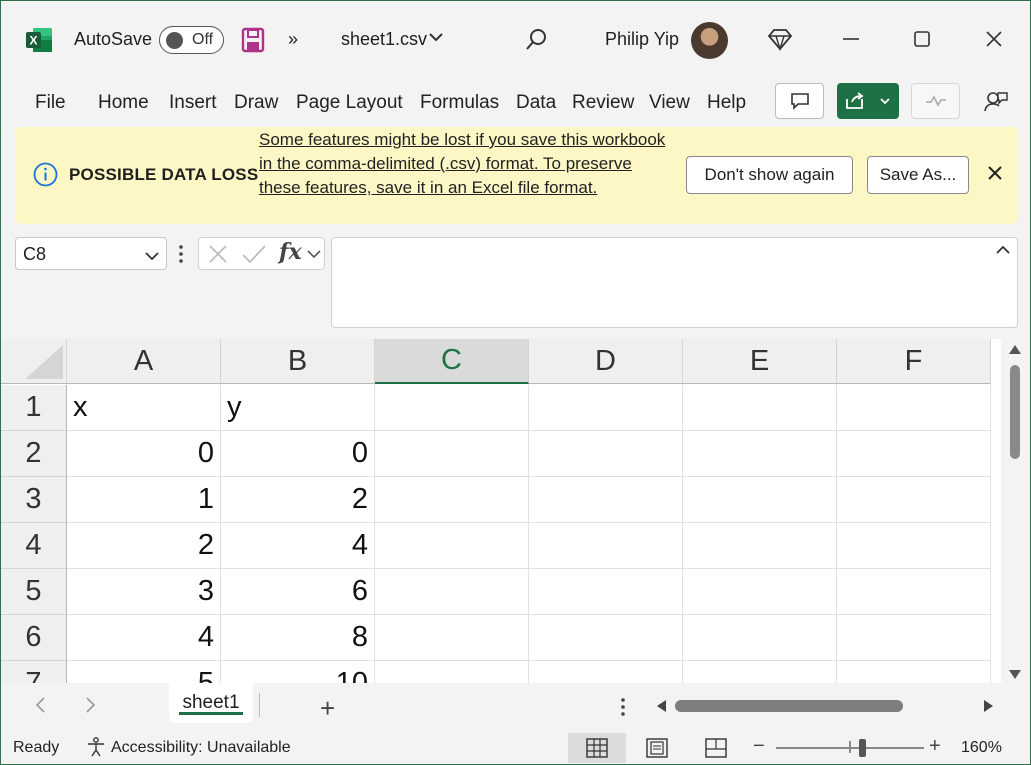  What do you see at coordinates (298, 361) in the screenshot?
I see `column-header-b: B` at bounding box center [298, 361].